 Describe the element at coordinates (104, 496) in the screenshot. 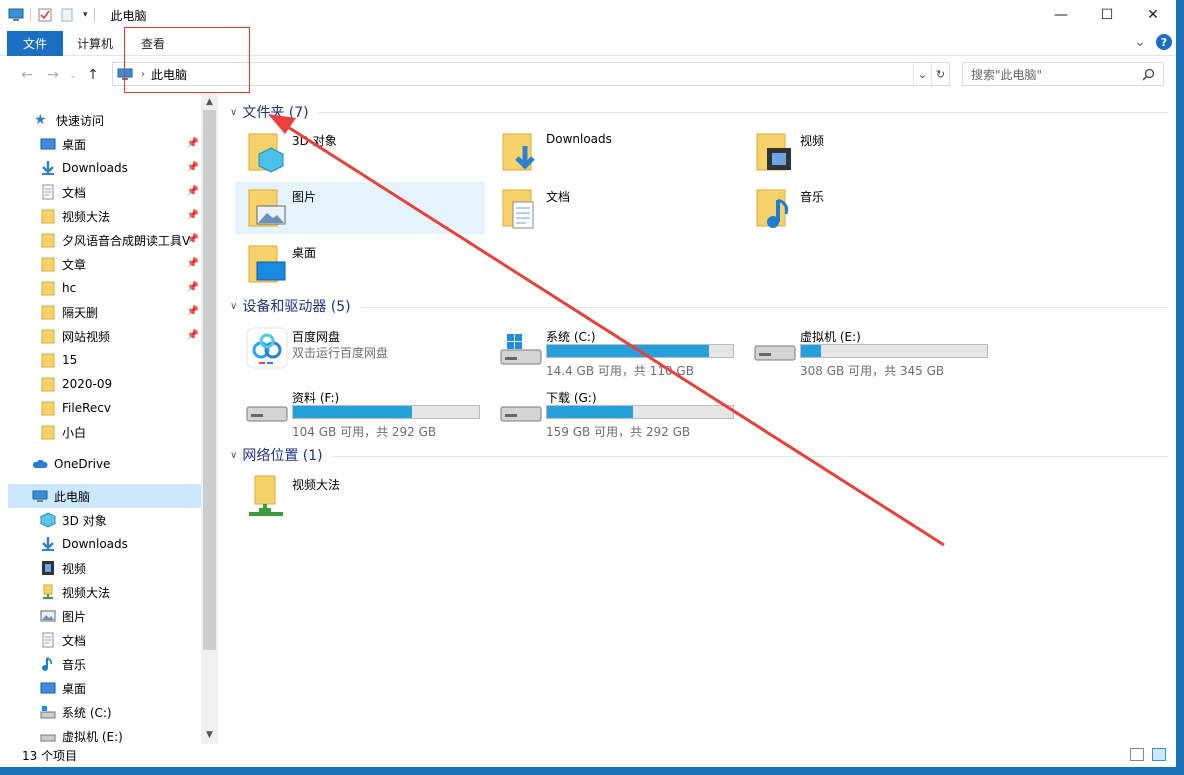

I see `sidebar-item-this-pc: 此电脑` at that location.